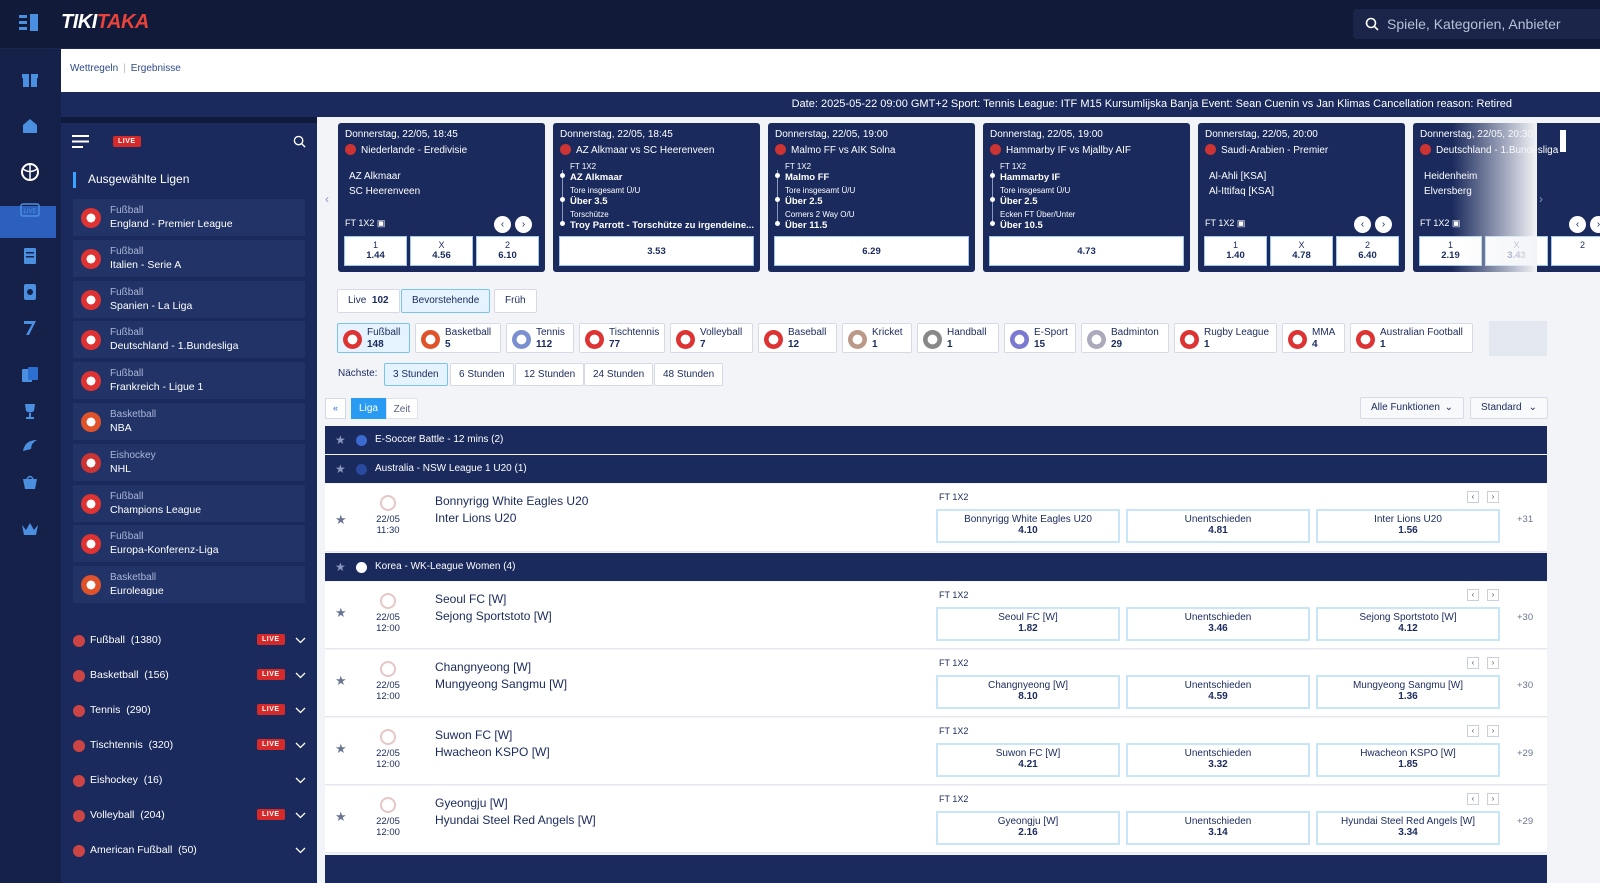  What do you see at coordinates (402, 408) in the screenshot?
I see `view-time-button: Zeit` at bounding box center [402, 408].